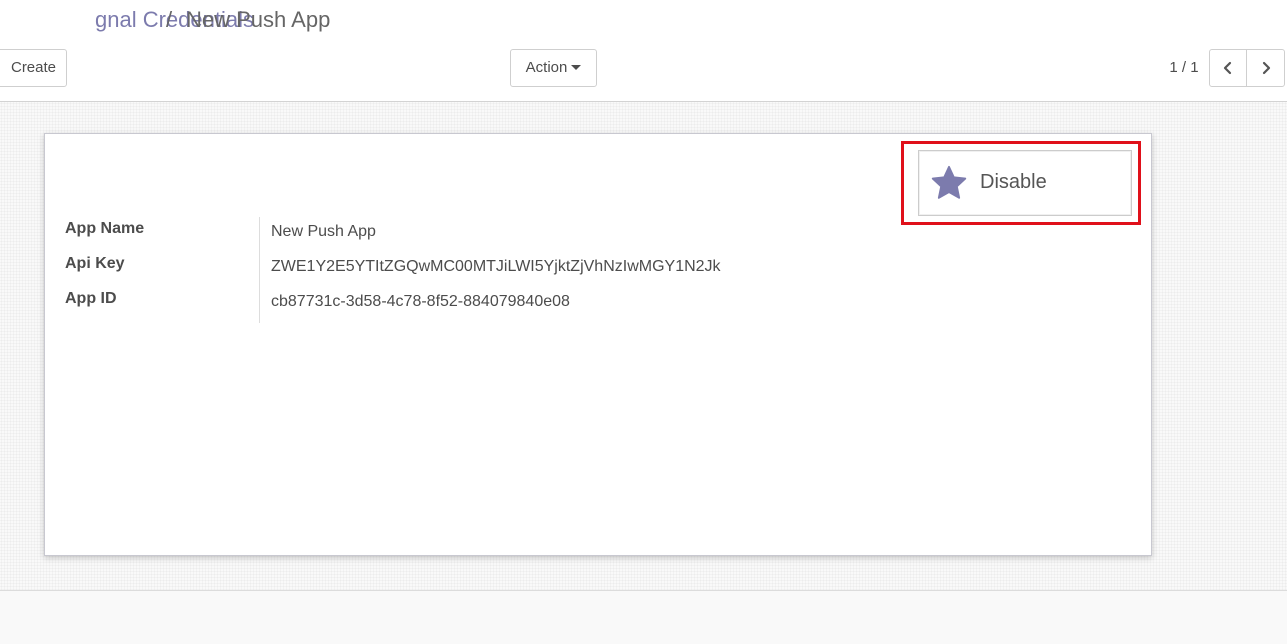  What do you see at coordinates (1013, 182) in the screenshot?
I see `disable-button-label: Disable` at bounding box center [1013, 182].